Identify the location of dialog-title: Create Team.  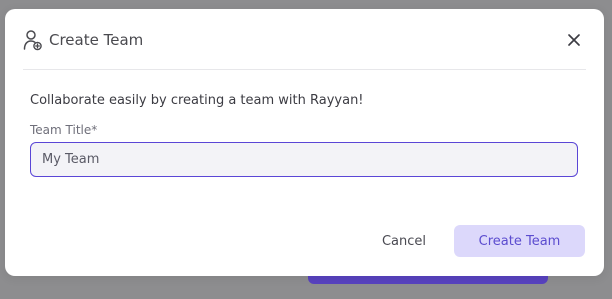
(96, 40).